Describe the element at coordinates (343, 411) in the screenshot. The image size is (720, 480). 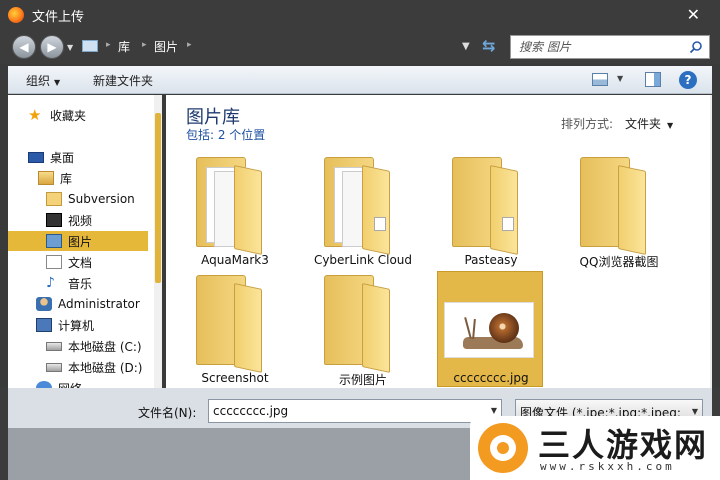
I see `filename-input` at that location.